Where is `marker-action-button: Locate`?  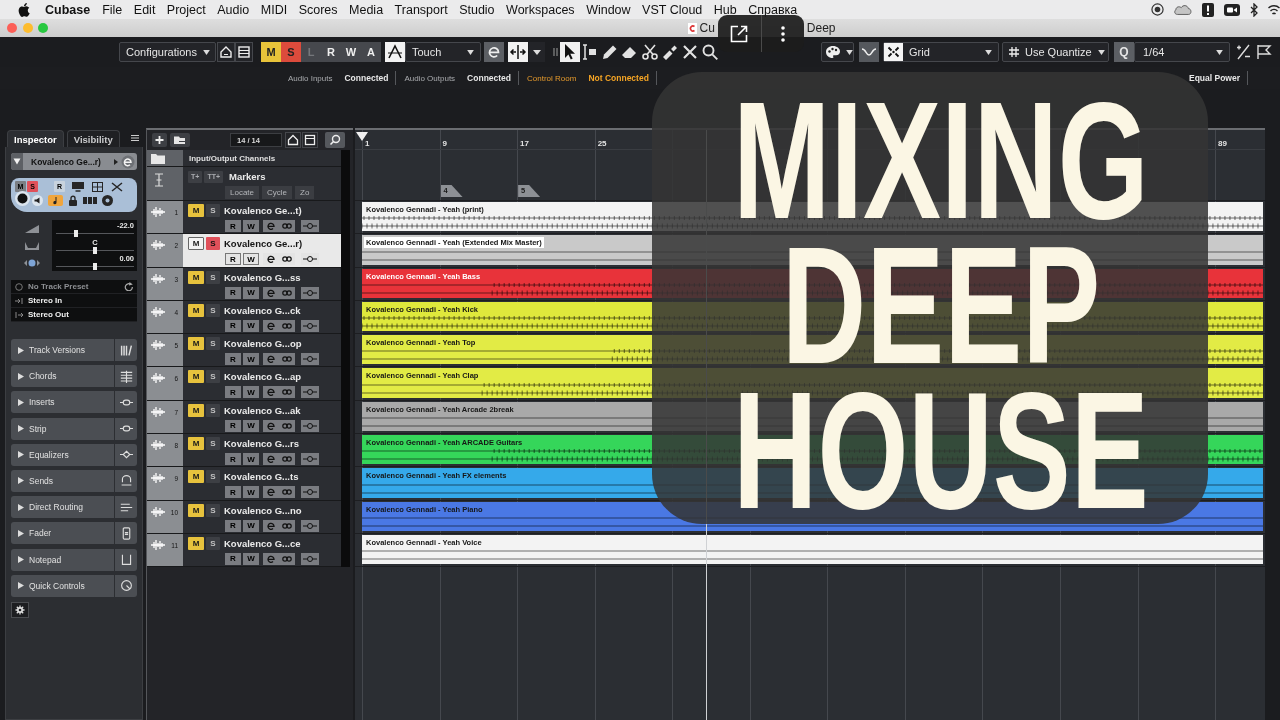 marker-action-button: Locate is located at coordinates (242, 192).